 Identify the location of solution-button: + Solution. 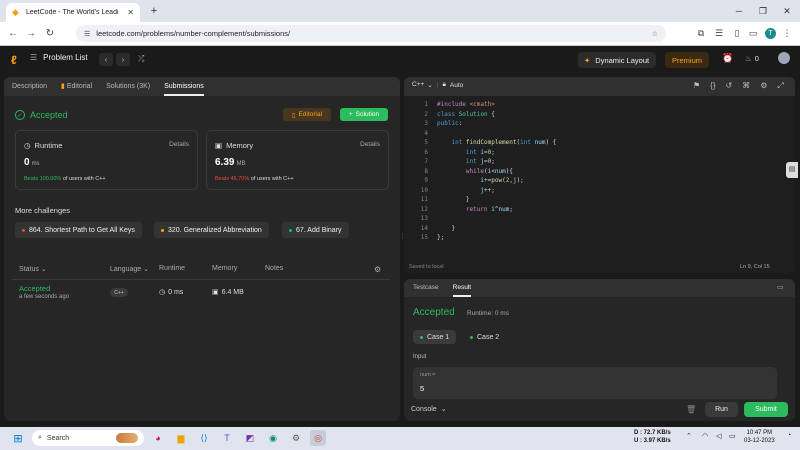
(364, 114).